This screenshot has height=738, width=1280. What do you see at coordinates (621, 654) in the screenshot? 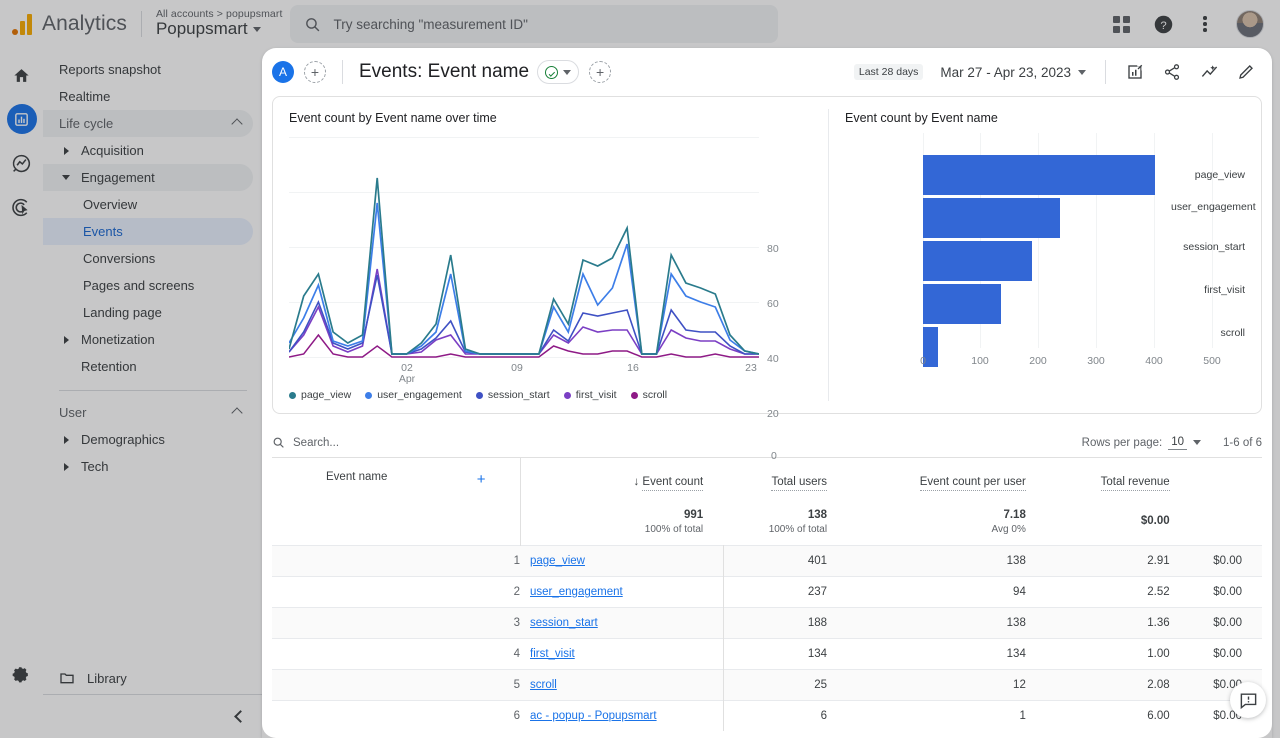
I see `row-event-name: first_visit` at bounding box center [621, 654].